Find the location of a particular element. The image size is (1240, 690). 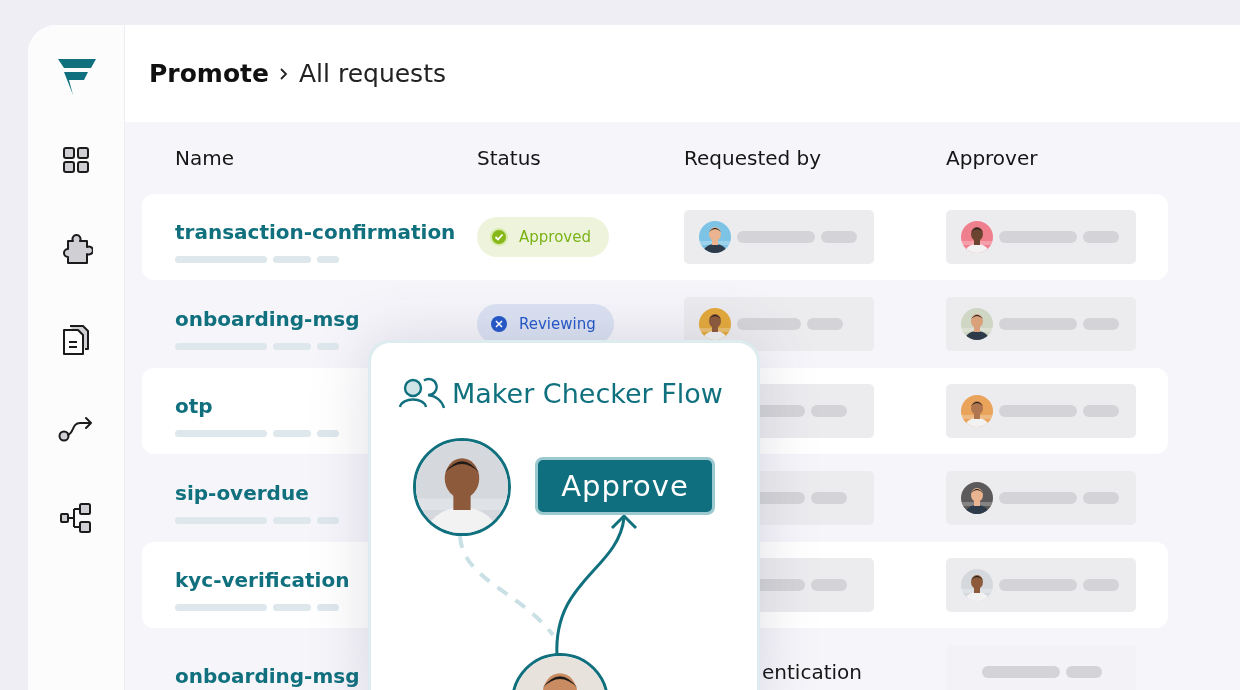

popup-title: Maker Checker Flow is located at coordinates (587, 393).